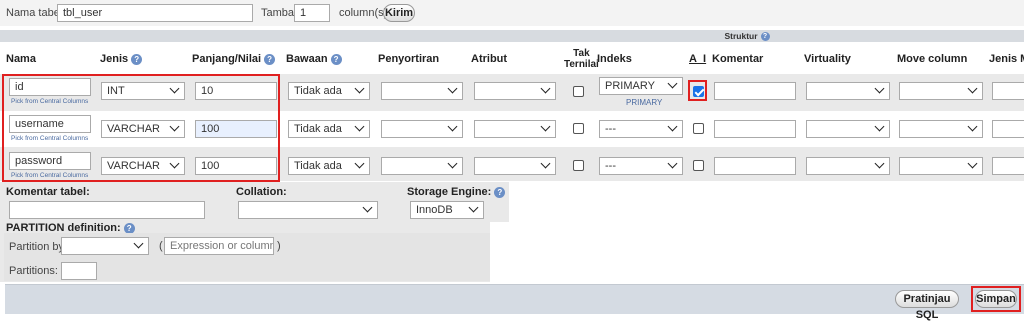 The image size is (1024, 323). I want to click on header-collation: Penyortiran, so click(409, 59).